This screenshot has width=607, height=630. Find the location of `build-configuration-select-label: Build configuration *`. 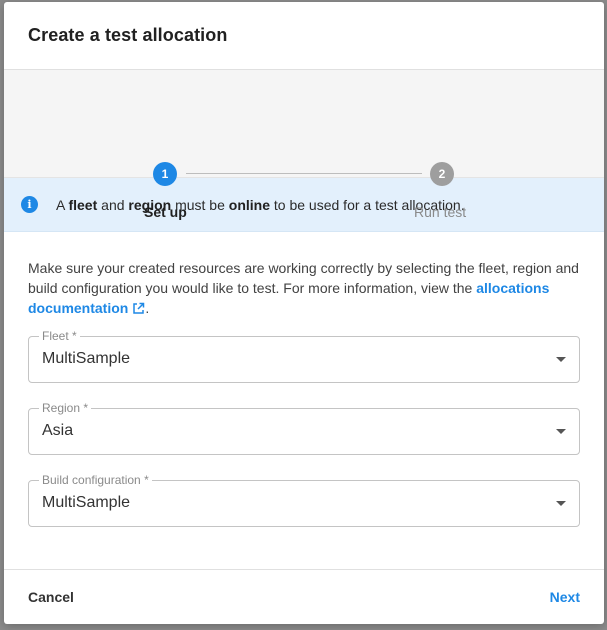

build-configuration-select-label: Build configuration * is located at coordinates (95, 480).